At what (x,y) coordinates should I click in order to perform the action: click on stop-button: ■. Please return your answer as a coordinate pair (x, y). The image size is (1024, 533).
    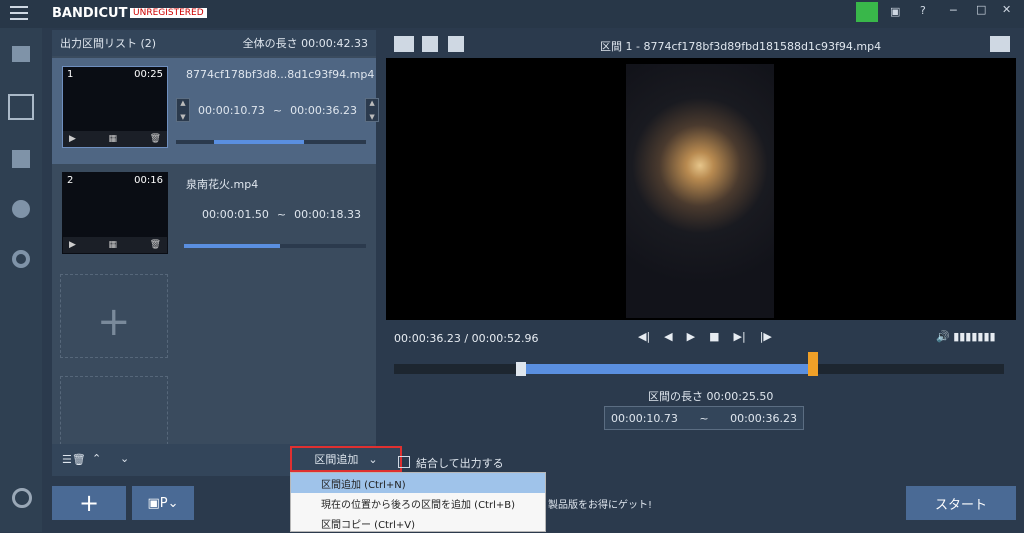
    Looking at the image, I should click on (714, 336).